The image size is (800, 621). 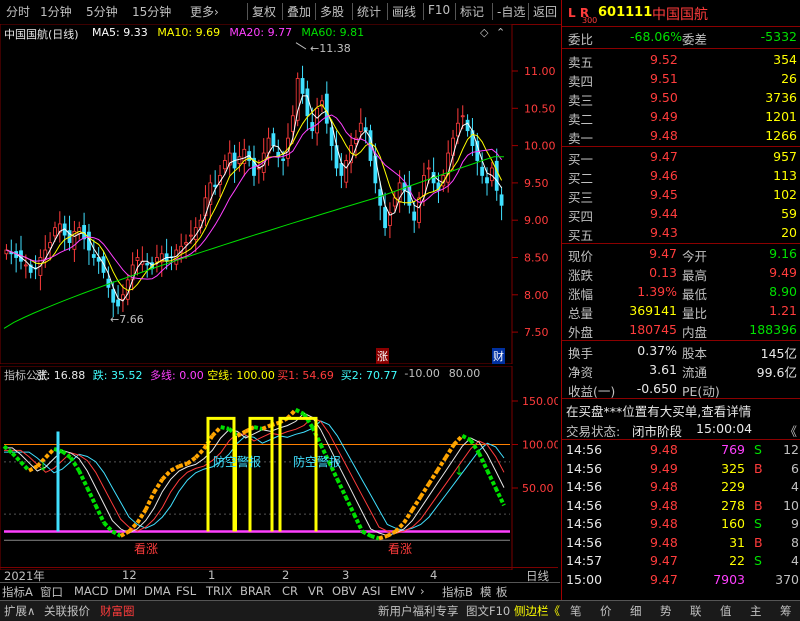 What do you see at coordinates (204, 11) in the screenshot?
I see `period-4: 更多›` at bounding box center [204, 11].